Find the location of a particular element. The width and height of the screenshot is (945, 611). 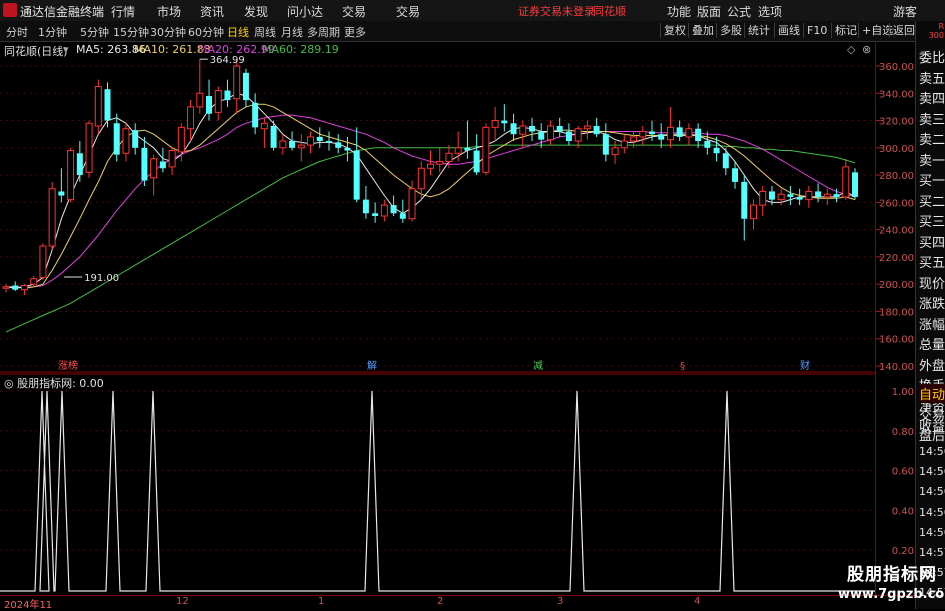

menu-quotes: 行情 is located at coordinates (123, 11).